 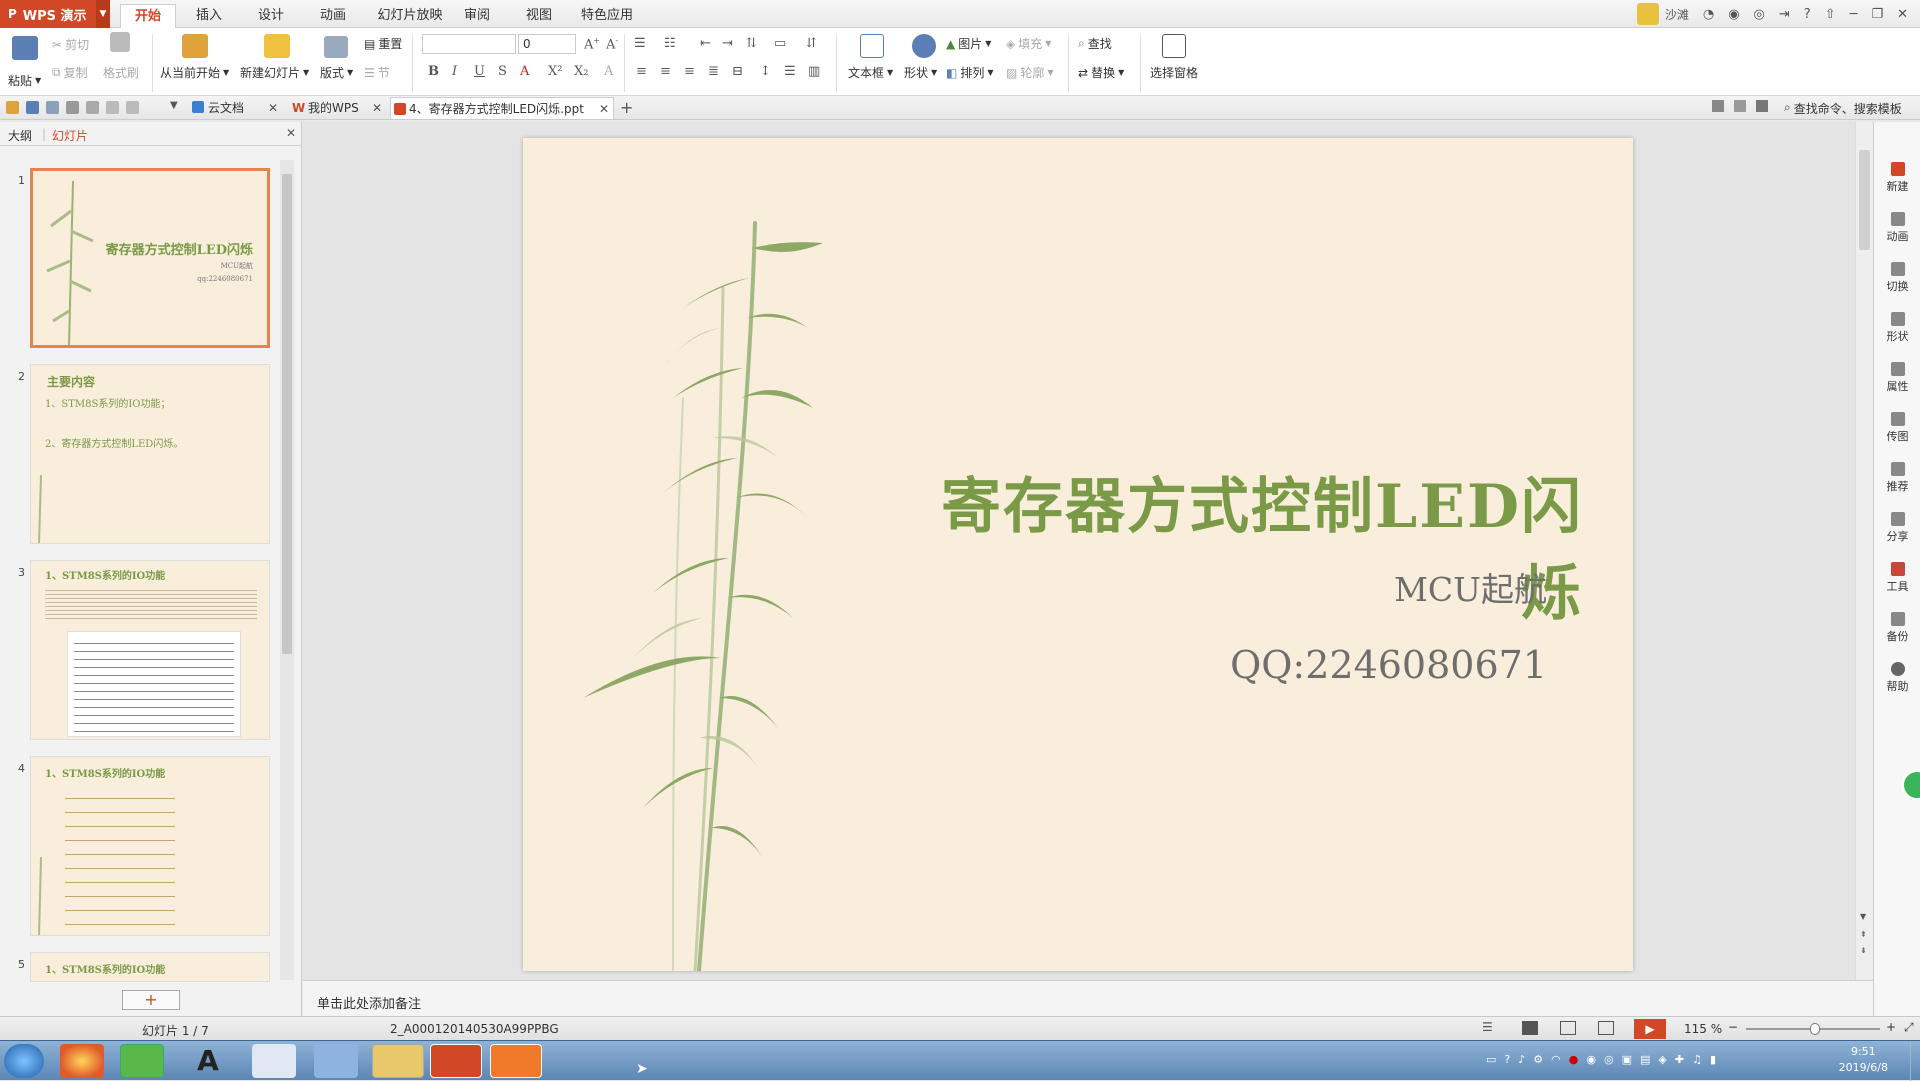 What do you see at coordinates (1101, 72) in the screenshot?
I see `replace-button: ⇄ 替换 ▼` at bounding box center [1101, 72].